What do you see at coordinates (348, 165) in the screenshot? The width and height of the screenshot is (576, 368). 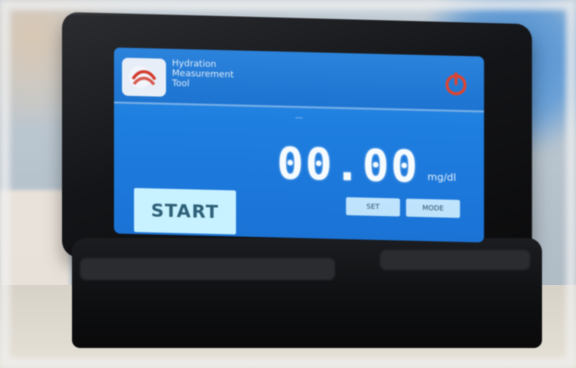 I see `reading-value: 00.00` at bounding box center [348, 165].